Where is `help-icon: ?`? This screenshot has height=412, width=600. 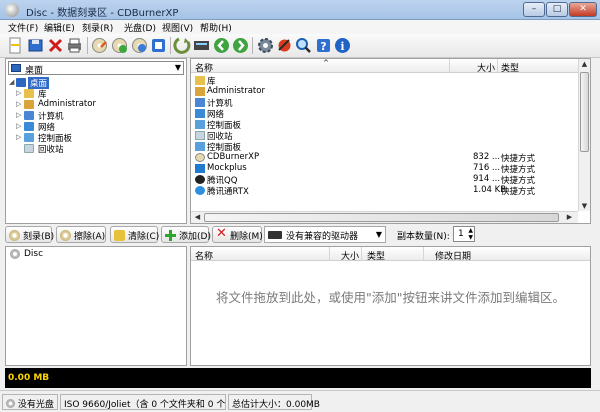 help-icon: ? is located at coordinates (323, 45).